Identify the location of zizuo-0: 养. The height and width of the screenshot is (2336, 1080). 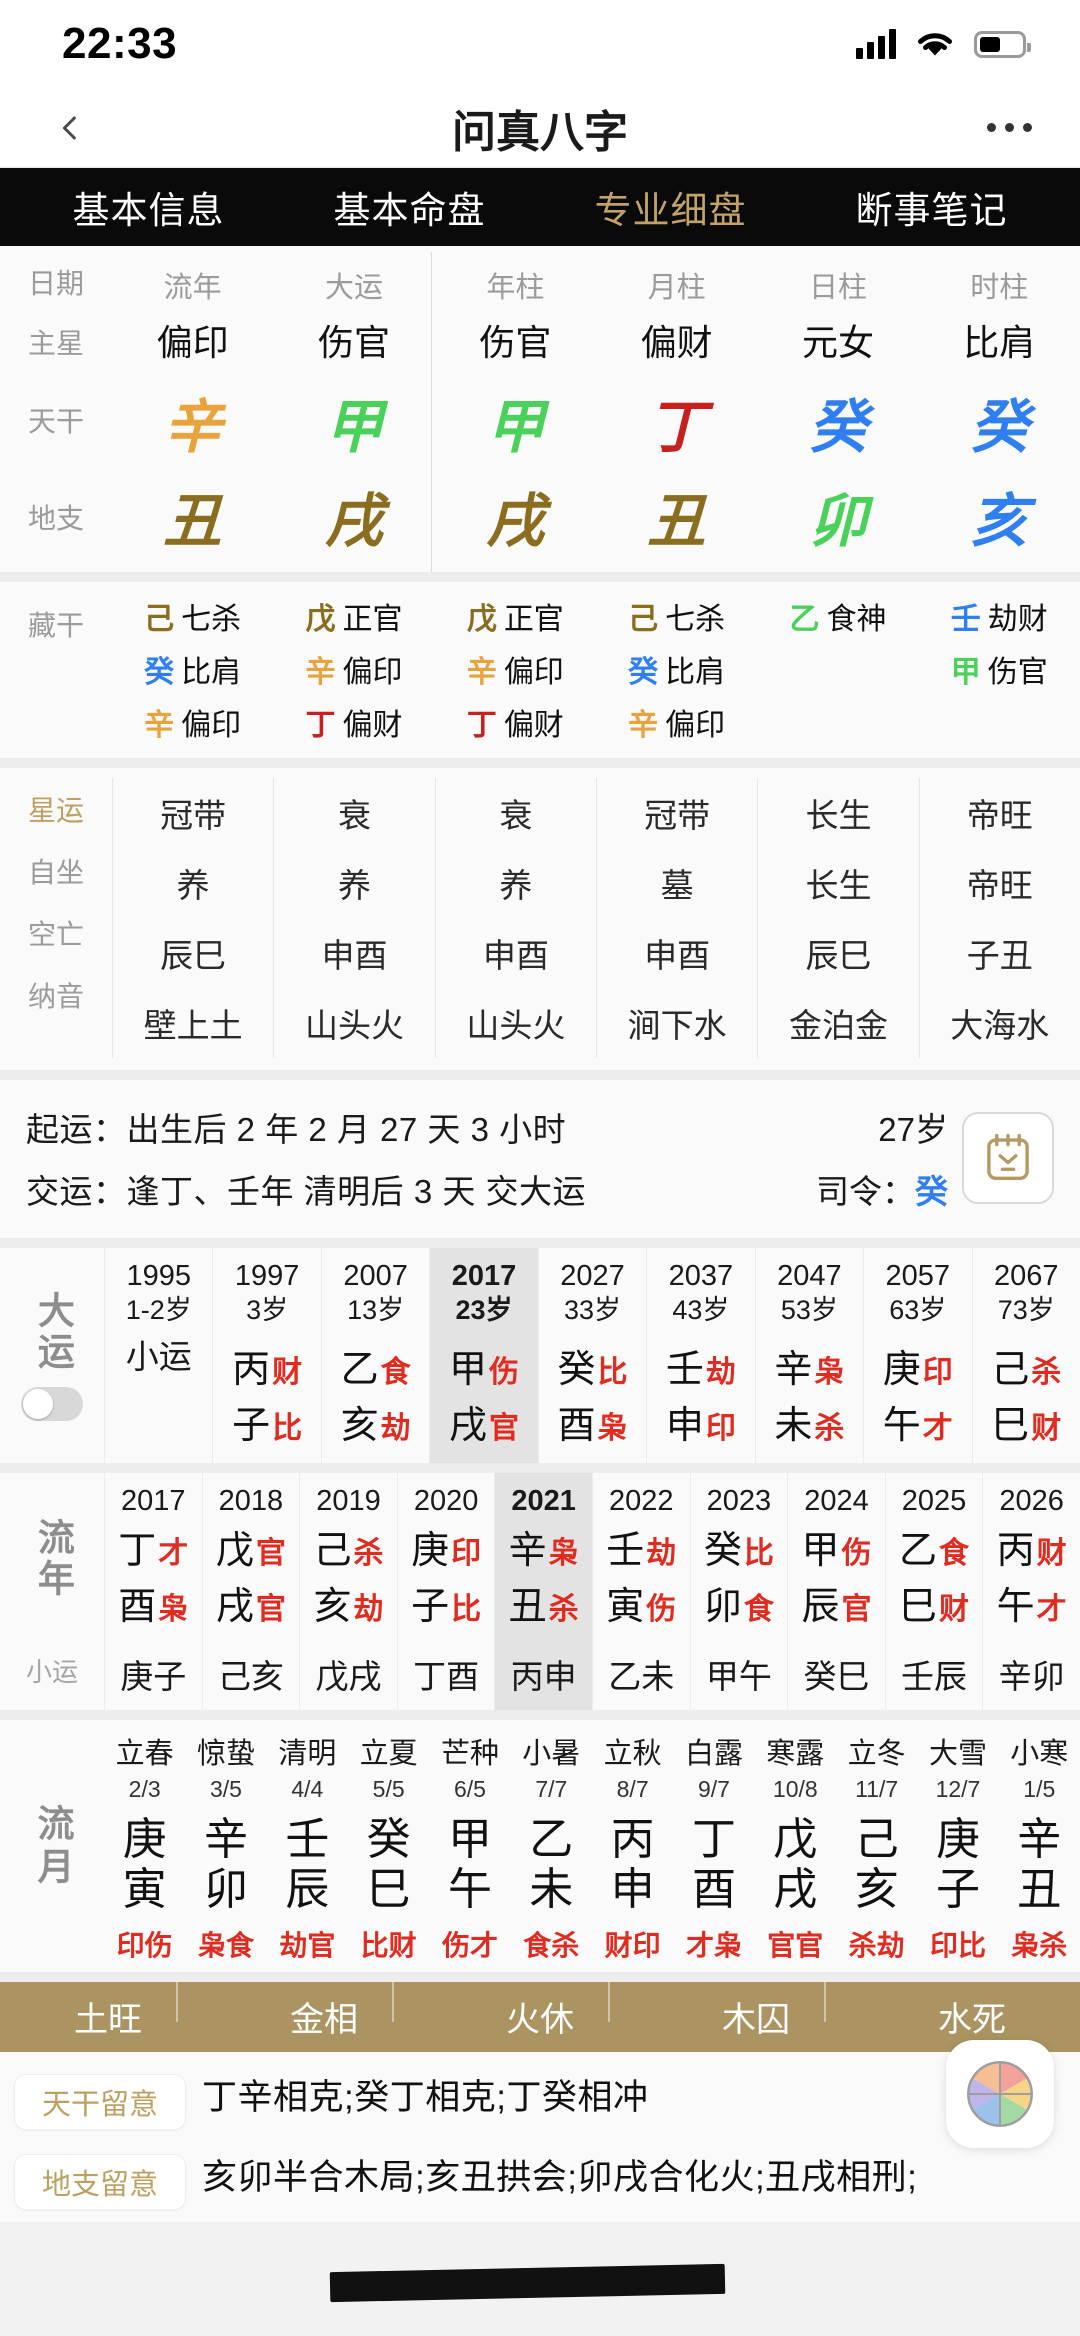
(193, 885).